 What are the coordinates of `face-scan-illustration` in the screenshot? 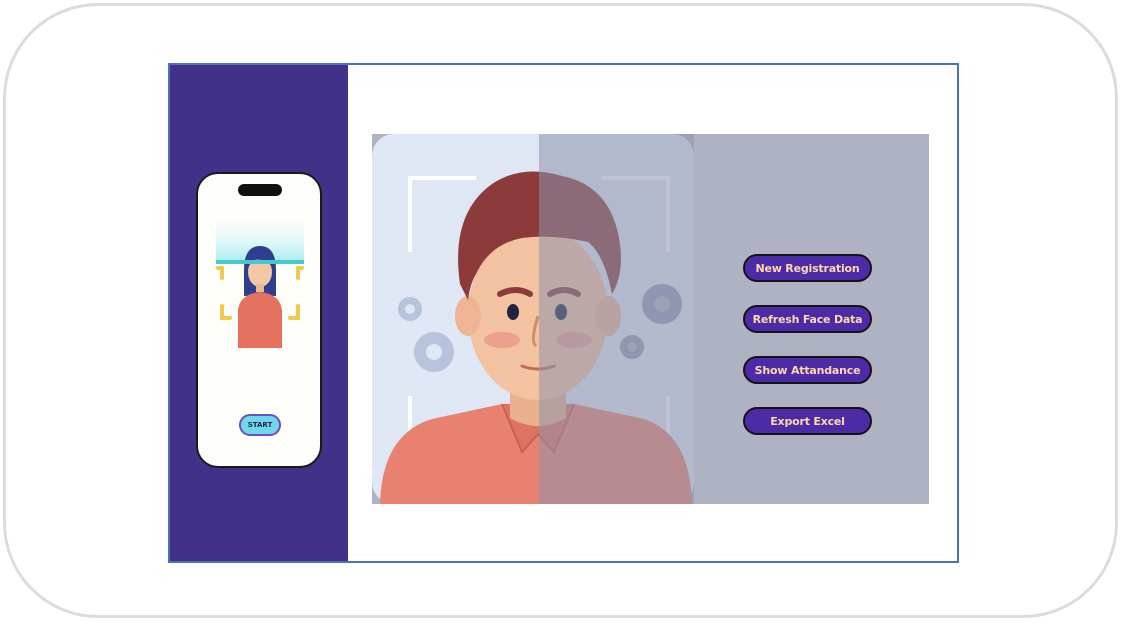 It's located at (260, 285).